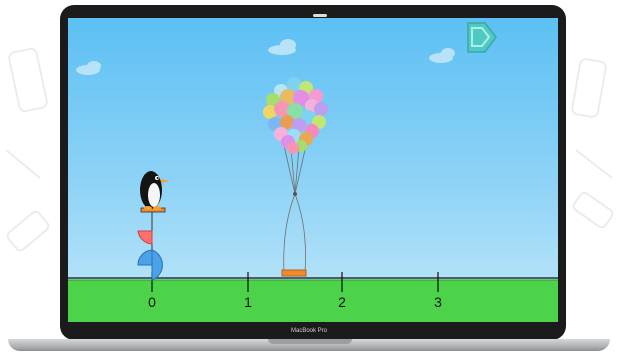  What do you see at coordinates (320, 15) in the screenshot?
I see `camera-notch` at bounding box center [320, 15].